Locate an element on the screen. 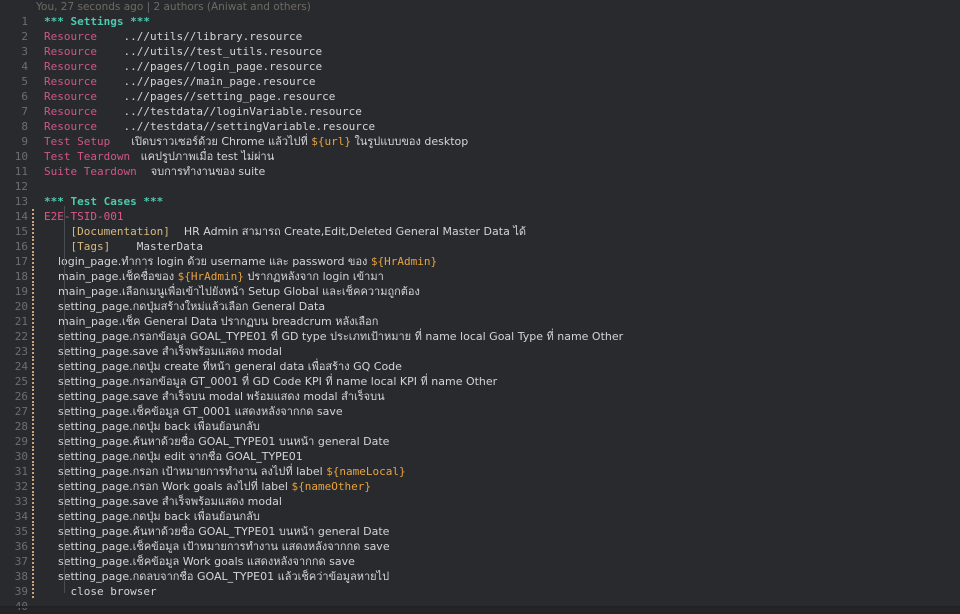 The width and height of the screenshot is (960, 614). code-line-text: Resource ..//pages//login_page.resource is located at coordinates (180, 66).